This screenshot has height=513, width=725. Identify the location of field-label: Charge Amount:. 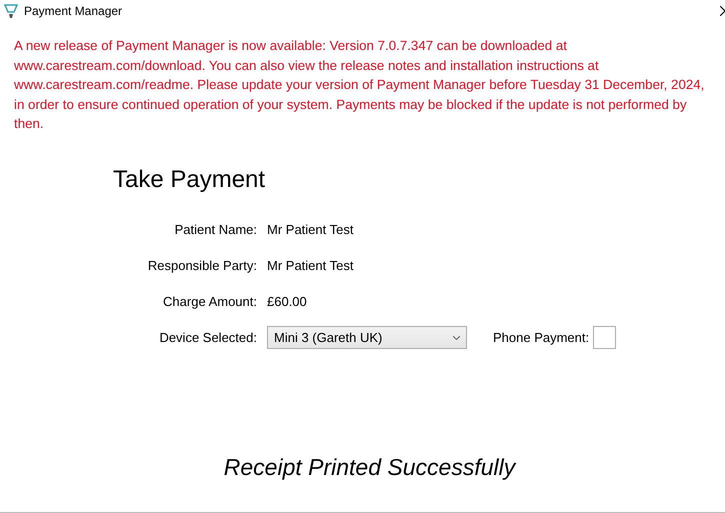
(209, 301).